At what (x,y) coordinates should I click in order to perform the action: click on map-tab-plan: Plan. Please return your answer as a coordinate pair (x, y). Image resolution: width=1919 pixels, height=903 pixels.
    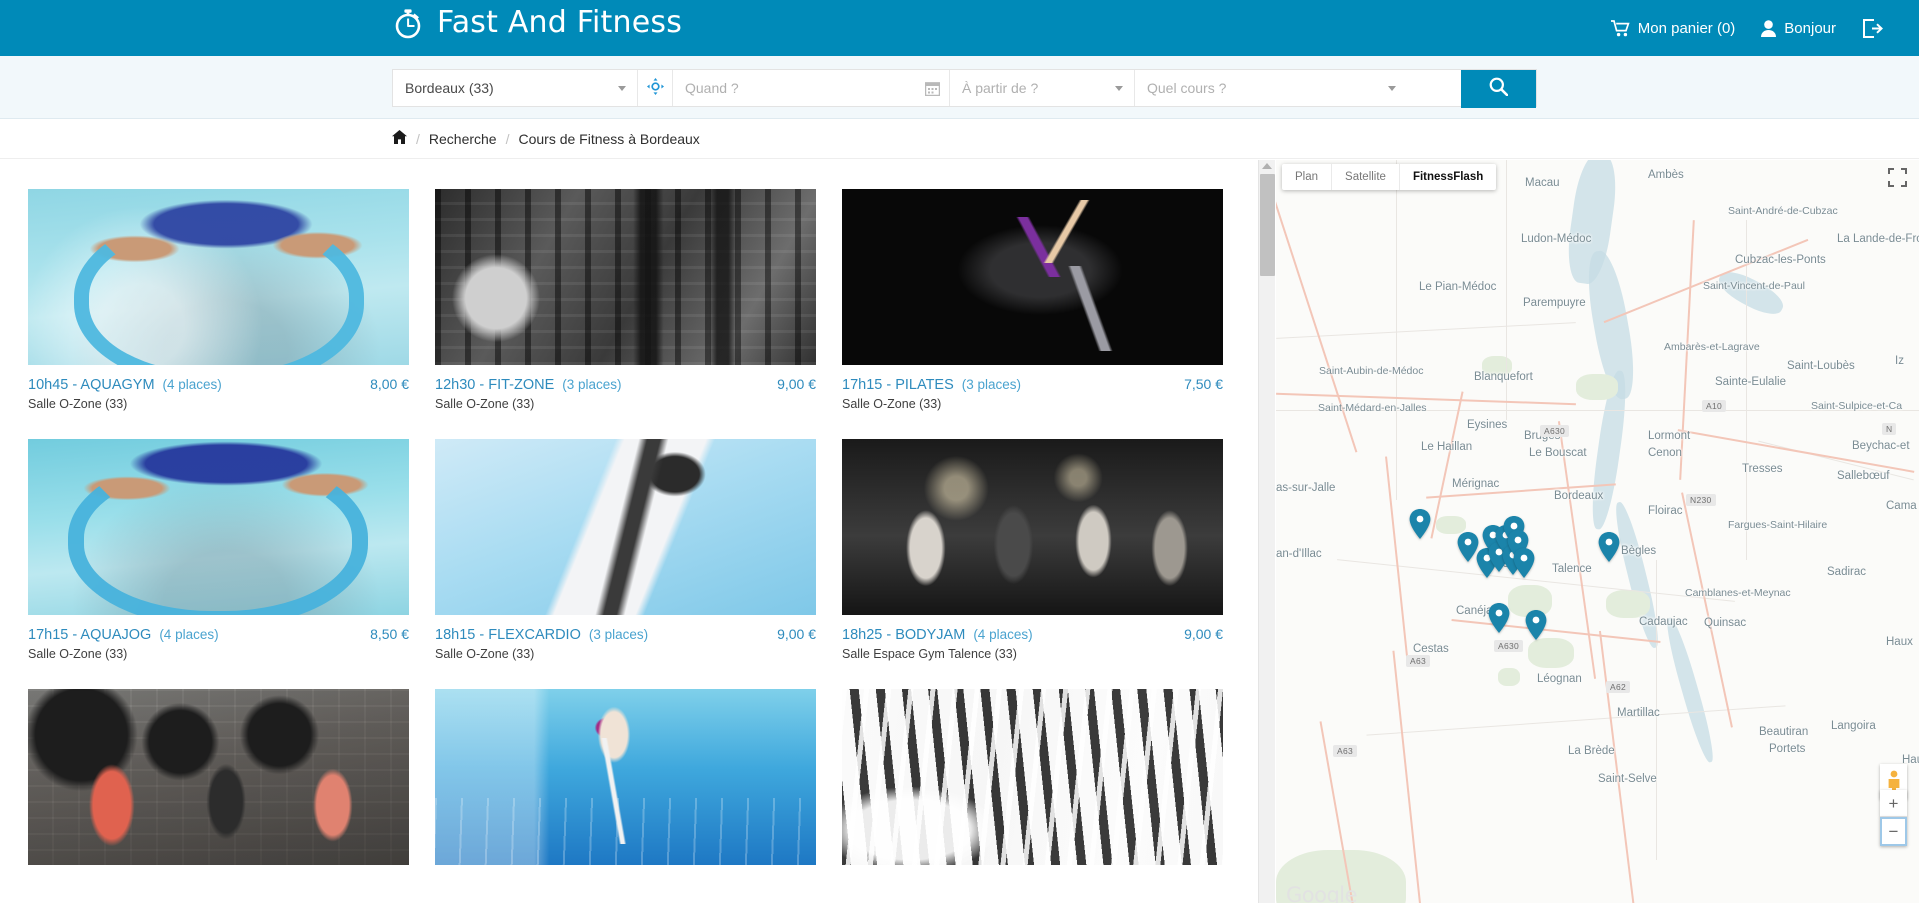
    Looking at the image, I should click on (1307, 177).